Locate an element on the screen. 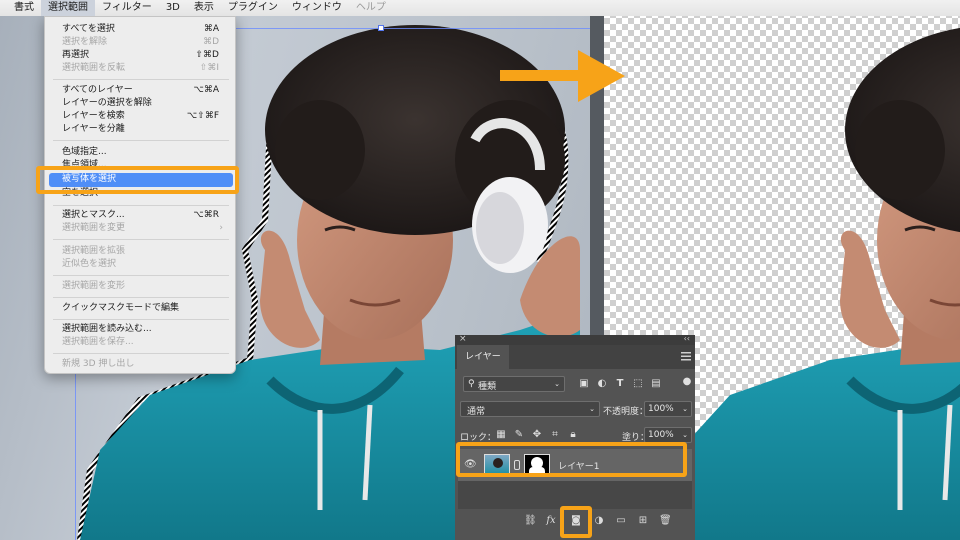 Image resolution: width=960 pixels, height=540 pixels. submenu-chevron-icon: › is located at coordinates (221, 228).